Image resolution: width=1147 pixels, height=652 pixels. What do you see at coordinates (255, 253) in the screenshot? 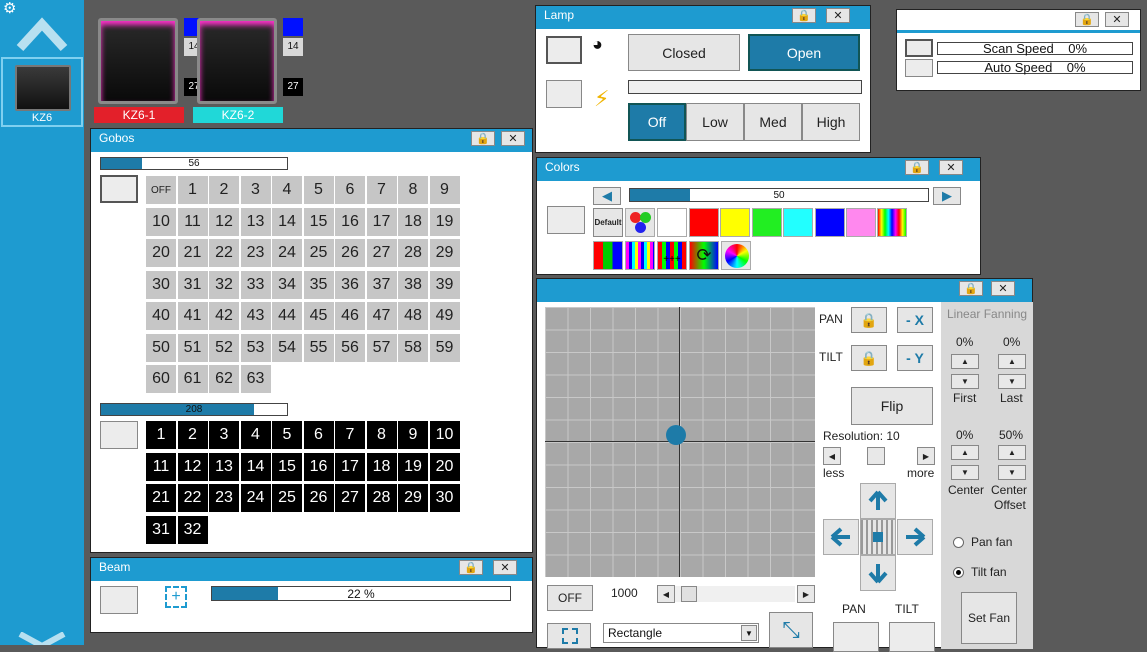
I see `gobo-button: 23` at bounding box center [255, 253].